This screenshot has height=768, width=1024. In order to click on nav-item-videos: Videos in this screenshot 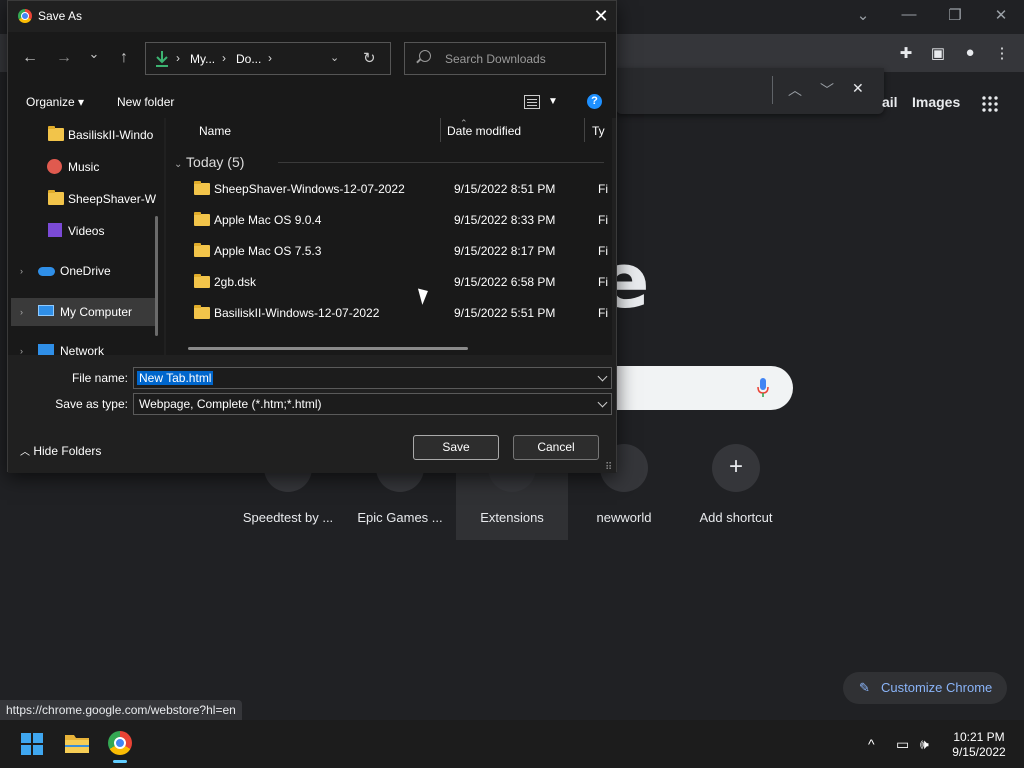, I will do `click(86, 231)`.